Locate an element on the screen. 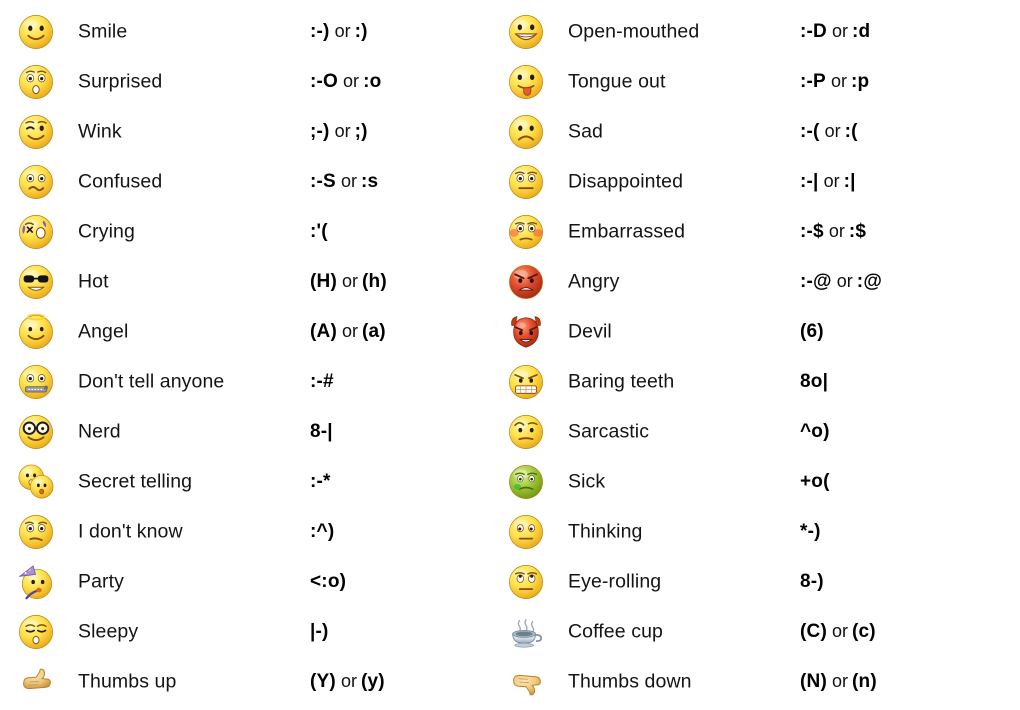 The image size is (1020, 710). smiley-surprised-icon is located at coordinates (36, 82).